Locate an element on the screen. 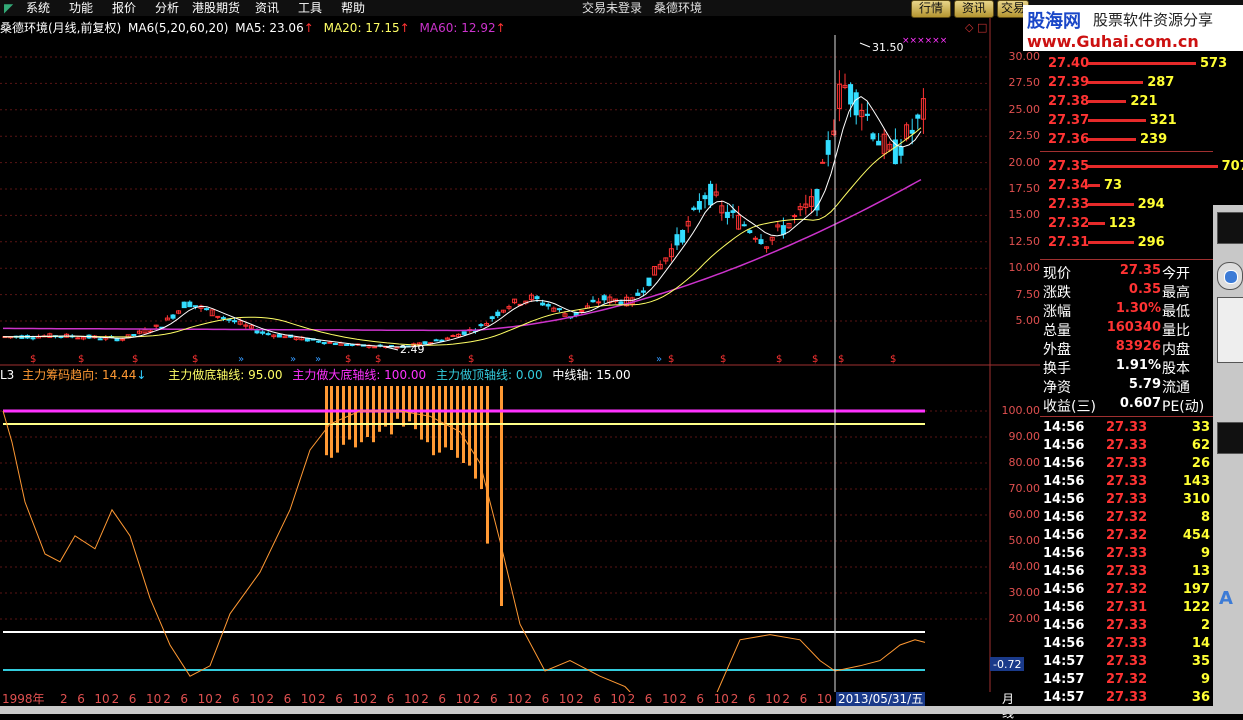 The width and height of the screenshot is (1243, 720). price-tick-label: 17.50 is located at coordinates (1024, 188).